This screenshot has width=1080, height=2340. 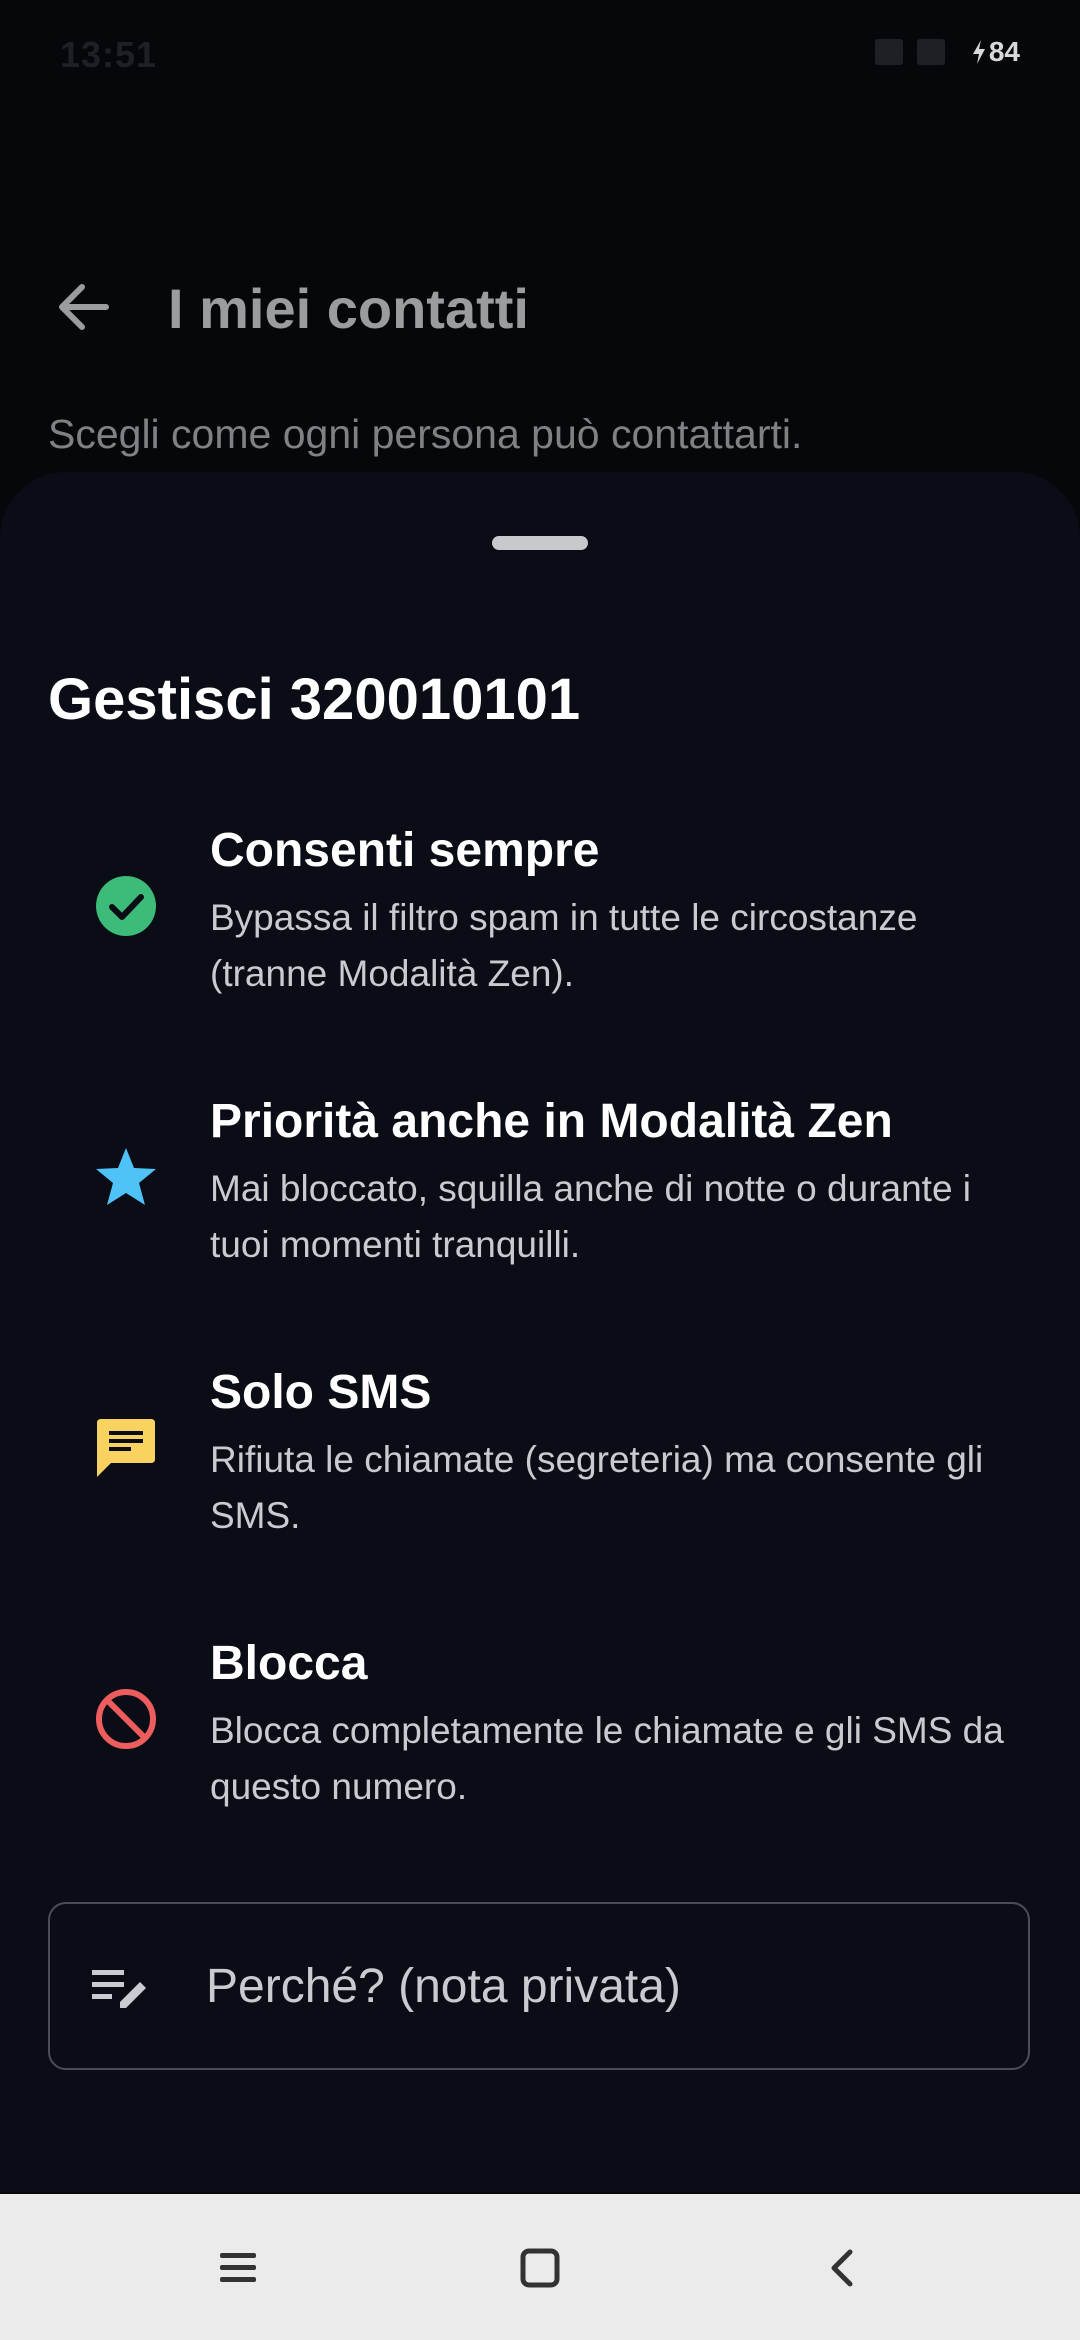 I want to click on block-icon, so click(x=126, y=1719).